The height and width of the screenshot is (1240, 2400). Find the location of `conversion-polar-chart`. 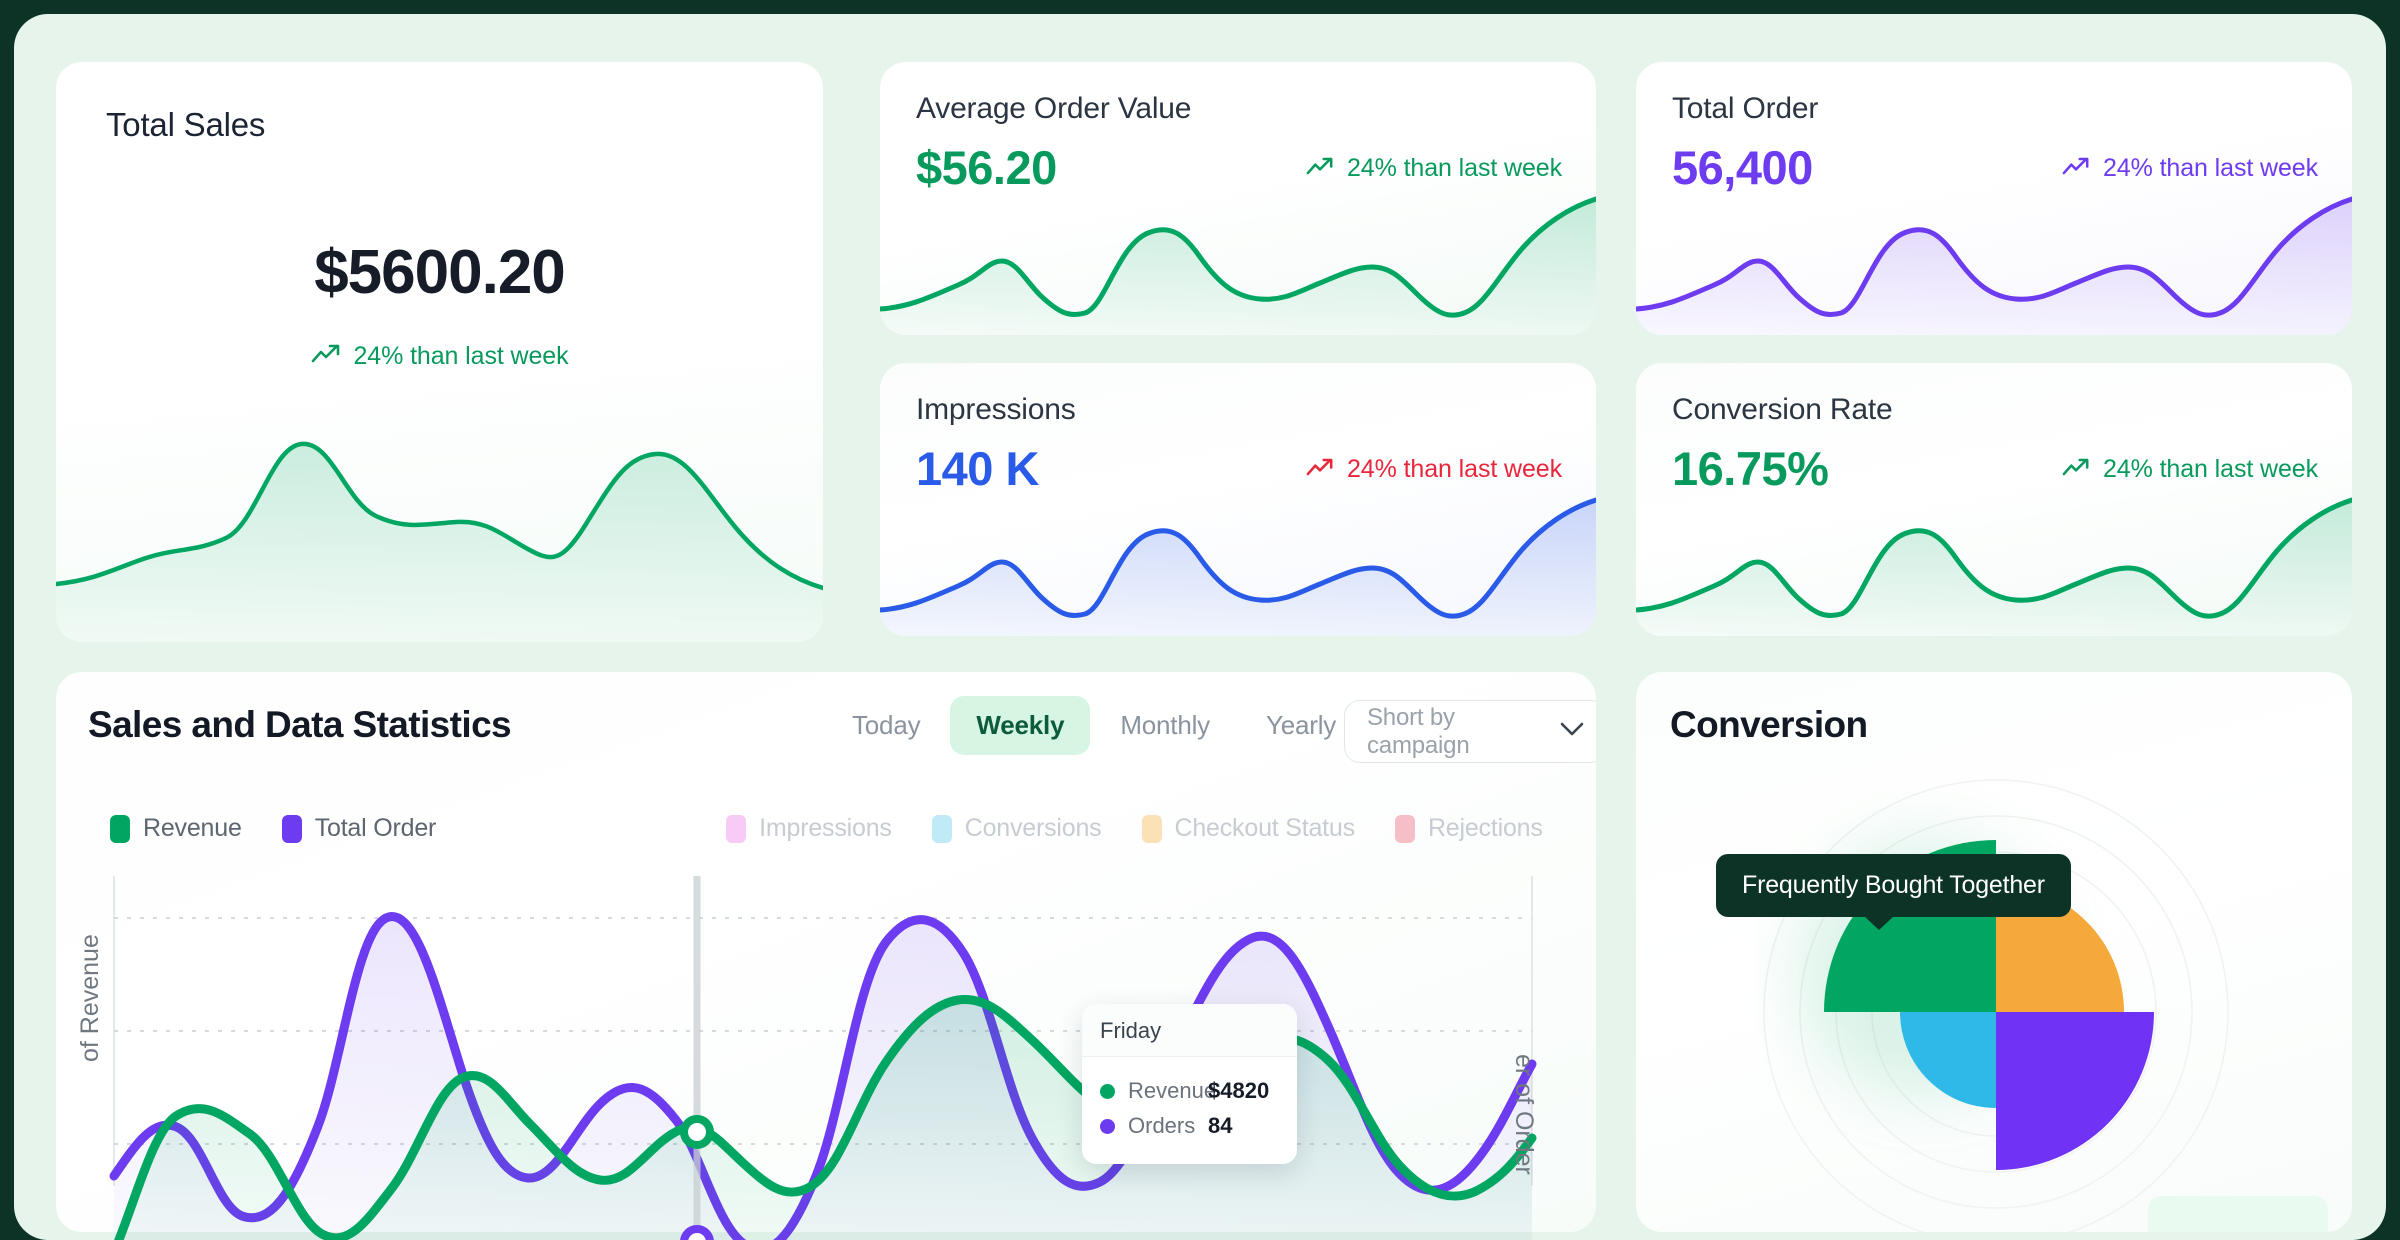

conversion-polar-chart is located at coordinates (1996, 1002).